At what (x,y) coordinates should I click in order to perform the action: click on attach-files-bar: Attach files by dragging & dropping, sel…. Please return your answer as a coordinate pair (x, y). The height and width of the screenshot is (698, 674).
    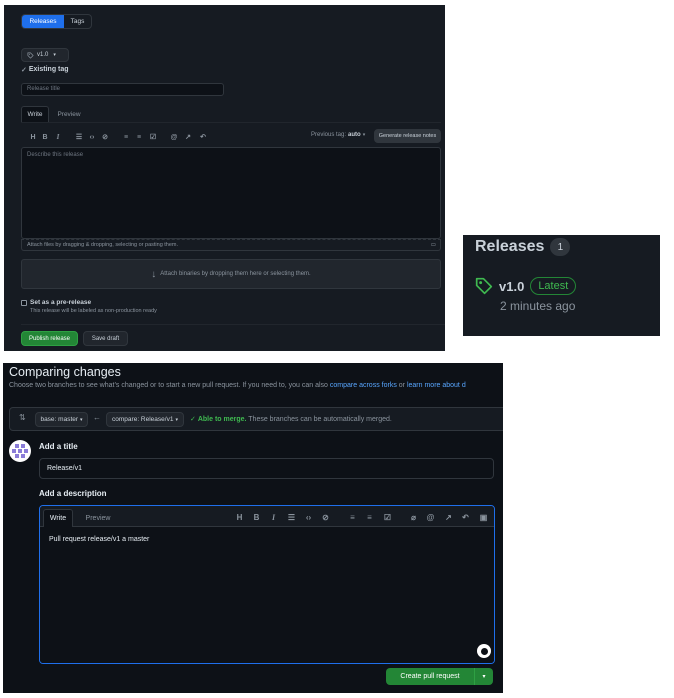
    Looking at the image, I should click on (231, 245).